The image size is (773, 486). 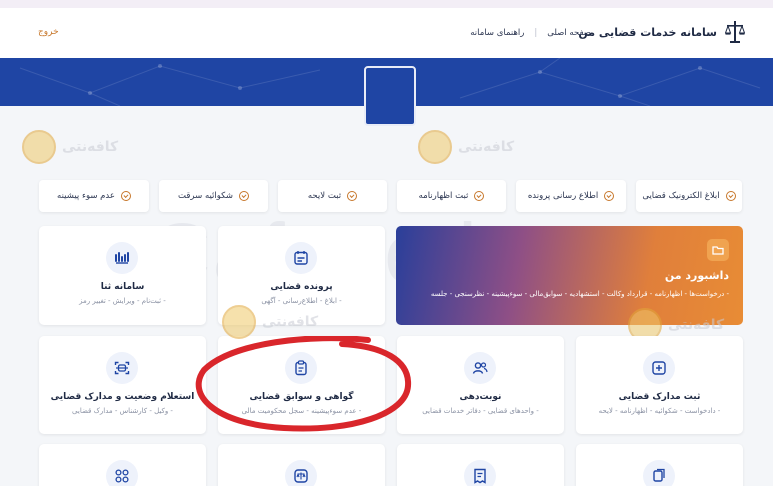 What do you see at coordinates (480, 411) in the screenshot?
I see `card-subtitle: - واحدهای قضایی - دفاتر خدمات قضایی` at bounding box center [480, 411].